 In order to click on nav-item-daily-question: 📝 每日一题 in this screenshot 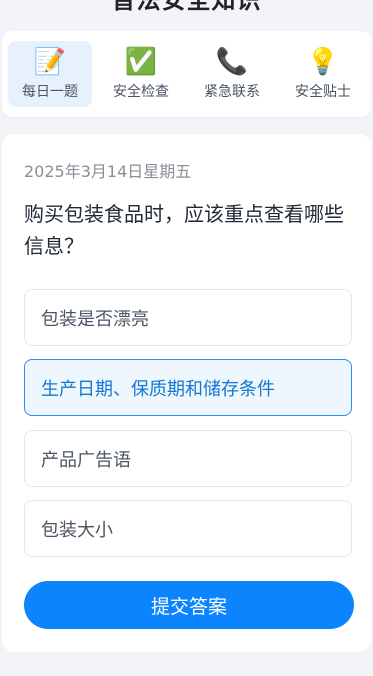, I will do `click(50, 74)`.